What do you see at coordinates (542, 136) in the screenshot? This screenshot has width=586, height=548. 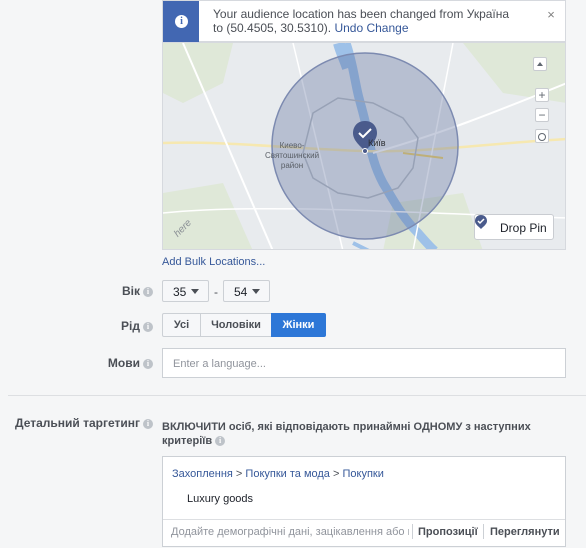 I see `locate-icon` at bounding box center [542, 136].